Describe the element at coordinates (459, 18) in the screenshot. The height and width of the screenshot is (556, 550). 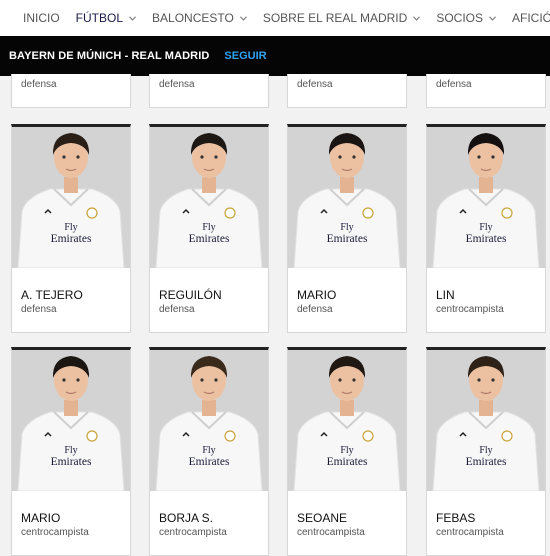
I see `nav-item-label: SOCIOS` at that location.